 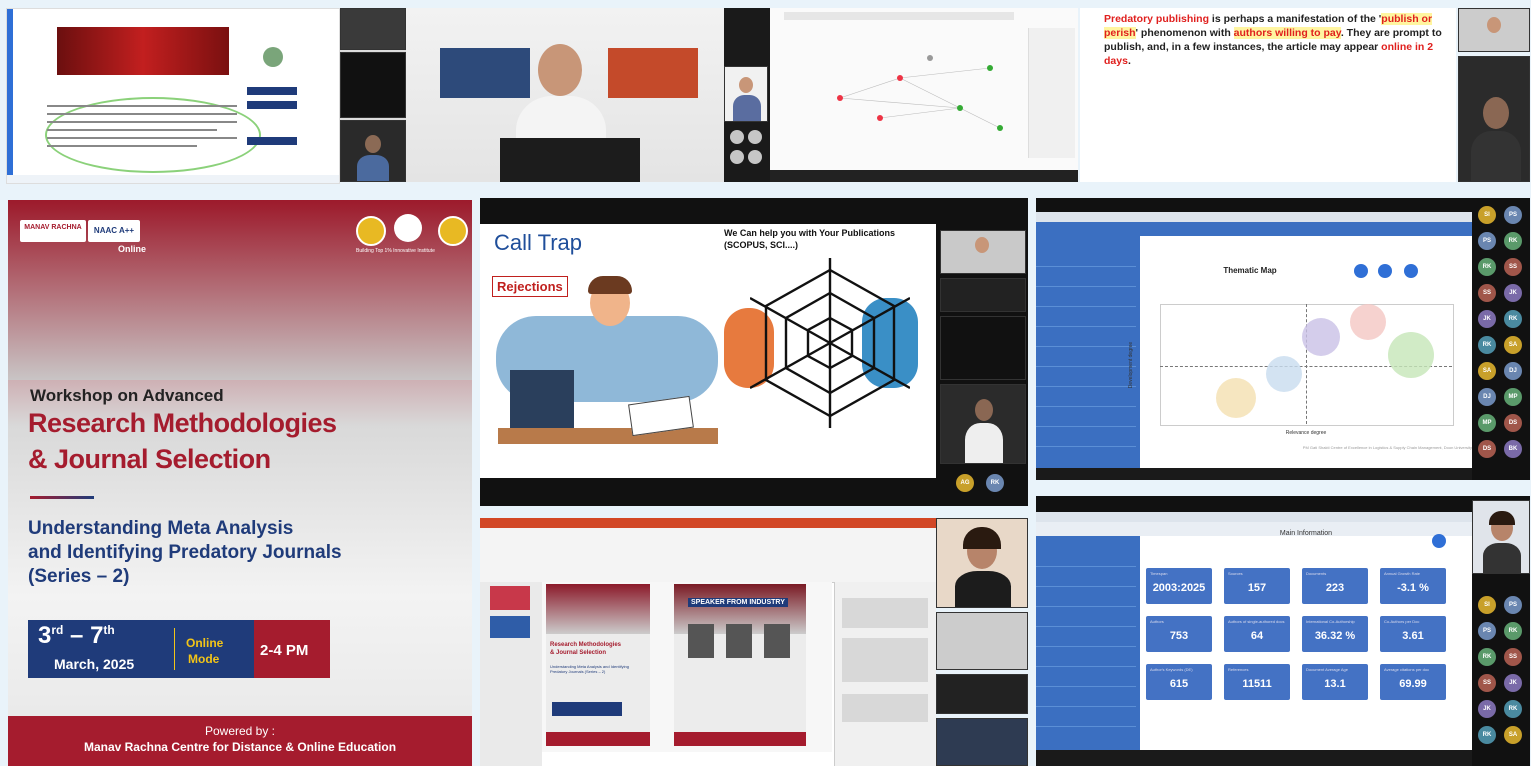 What do you see at coordinates (1306, 533) in the screenshot?
I see `main-info-title: Main Information` at bounding box center [1306, 533].